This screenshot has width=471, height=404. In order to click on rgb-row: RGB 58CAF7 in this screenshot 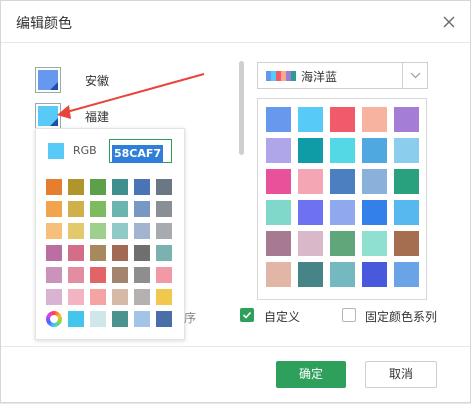, I will do `click(114, 151)`.